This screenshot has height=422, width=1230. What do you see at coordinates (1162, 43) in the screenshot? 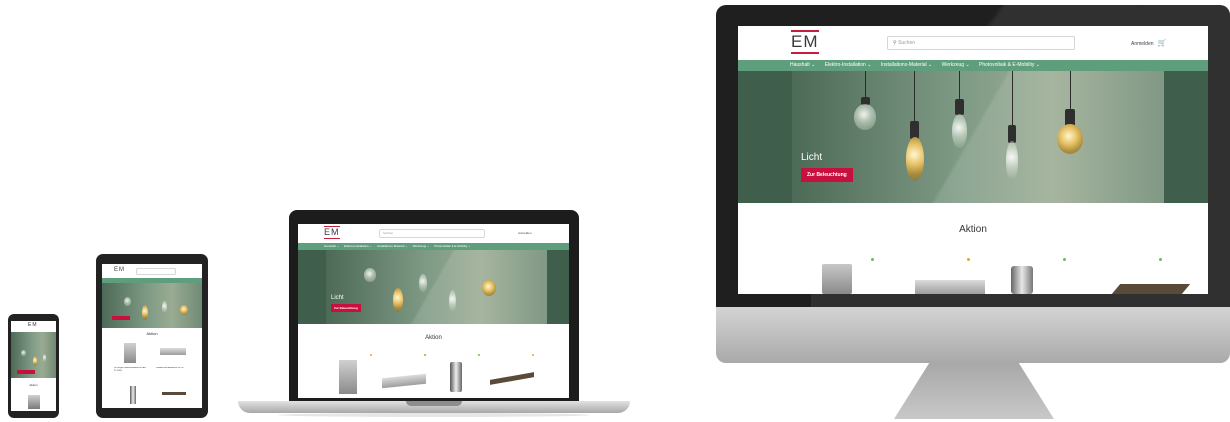
I see `cart-icon: 🛒` at bounding box center [1162, 43].